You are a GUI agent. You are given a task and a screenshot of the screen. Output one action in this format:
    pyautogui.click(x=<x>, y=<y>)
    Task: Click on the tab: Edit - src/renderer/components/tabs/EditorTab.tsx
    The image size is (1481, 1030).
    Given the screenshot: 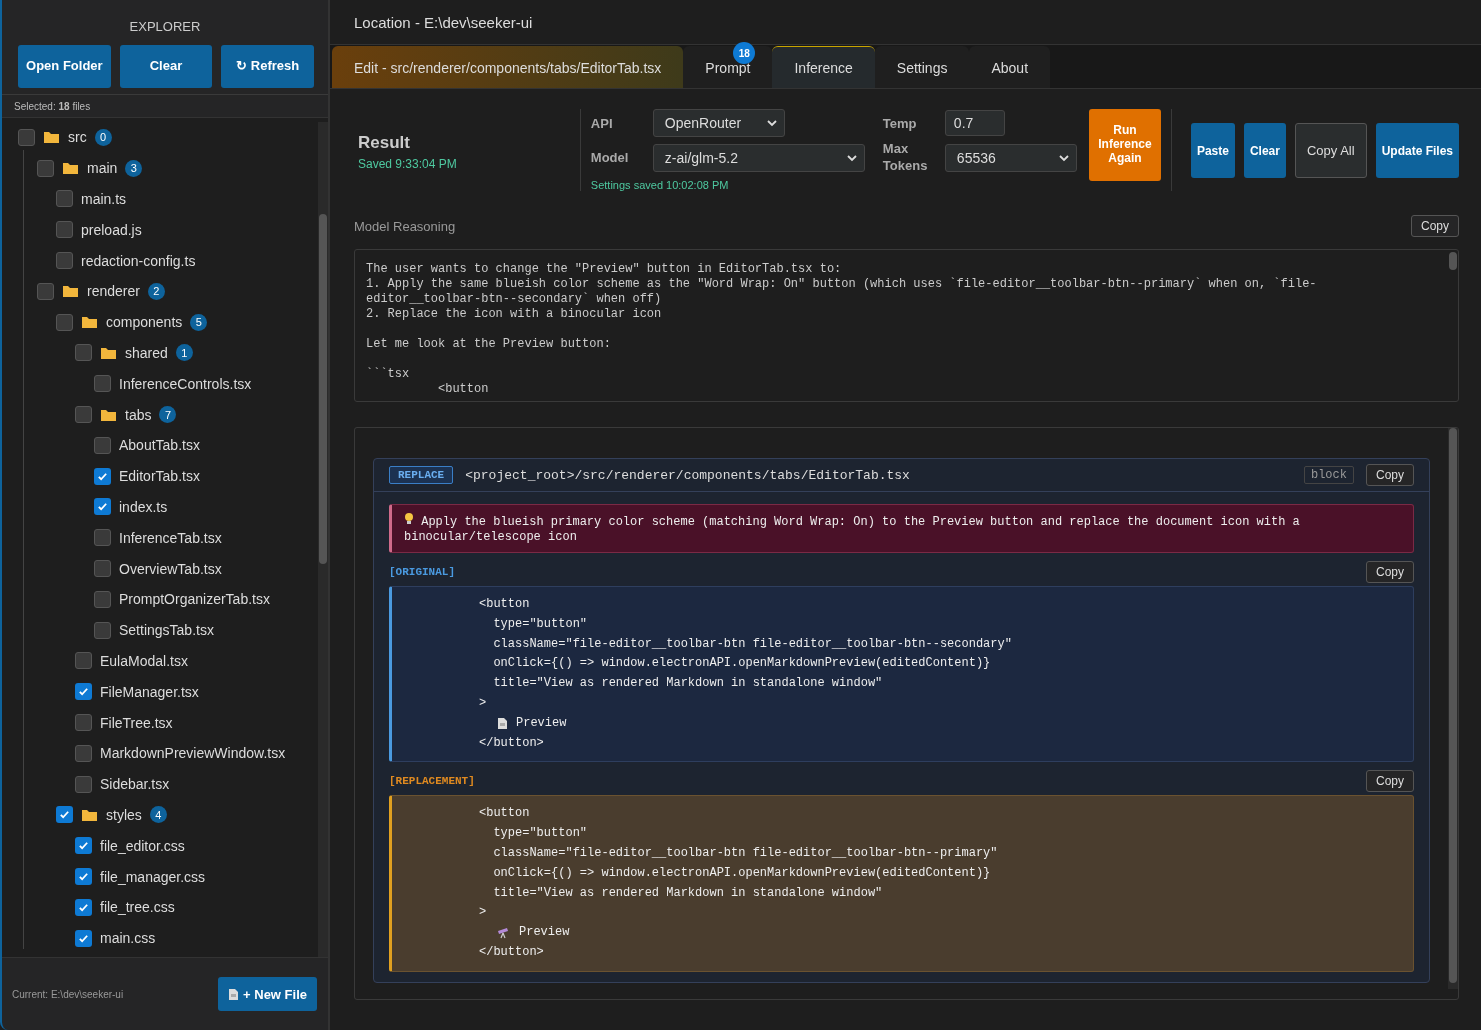 What is the action you would take?
    pyautogui.click(x=508, y=67)
    